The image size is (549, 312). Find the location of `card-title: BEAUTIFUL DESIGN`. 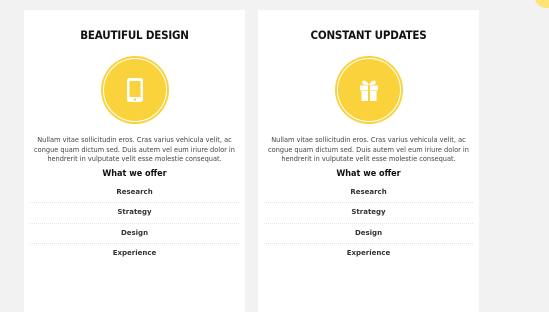

card-title: BEAUTIFUL DESIGN is located at coordinates (134, 35).